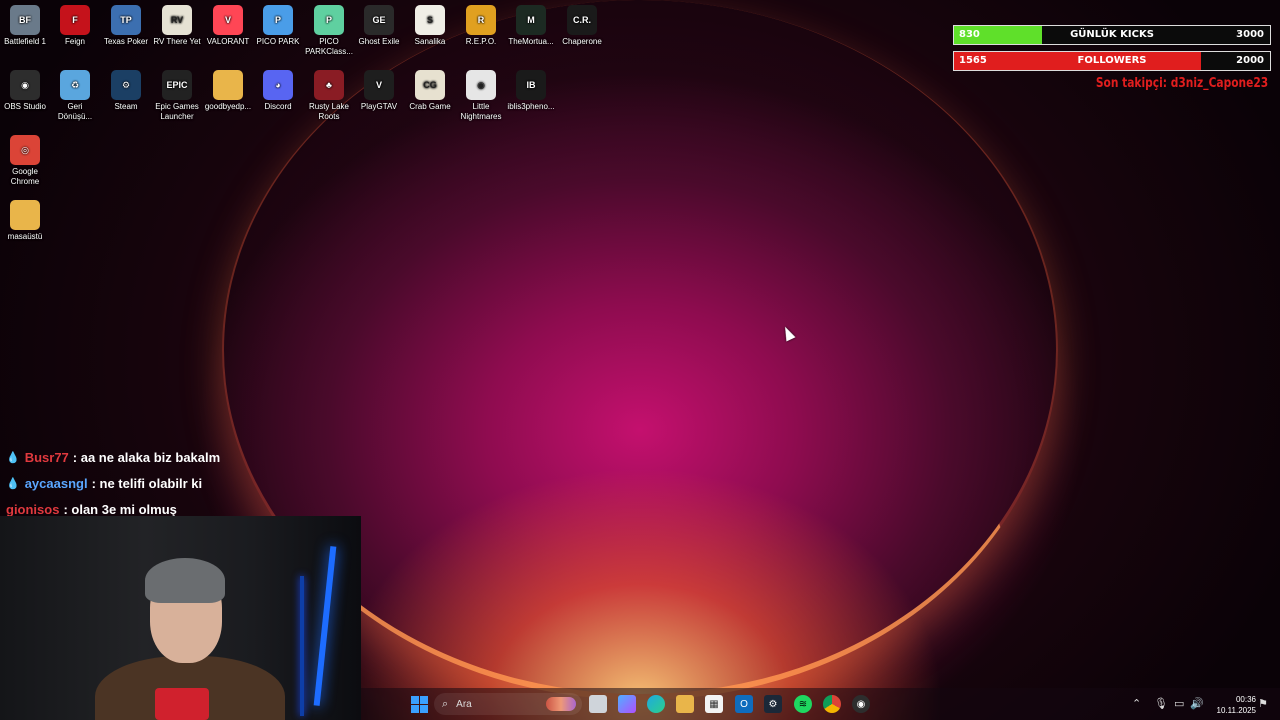  What do you see at coordinates (185, 580) in the screenshot?
I see `streamer-cap` at bounding box center [185, 580].